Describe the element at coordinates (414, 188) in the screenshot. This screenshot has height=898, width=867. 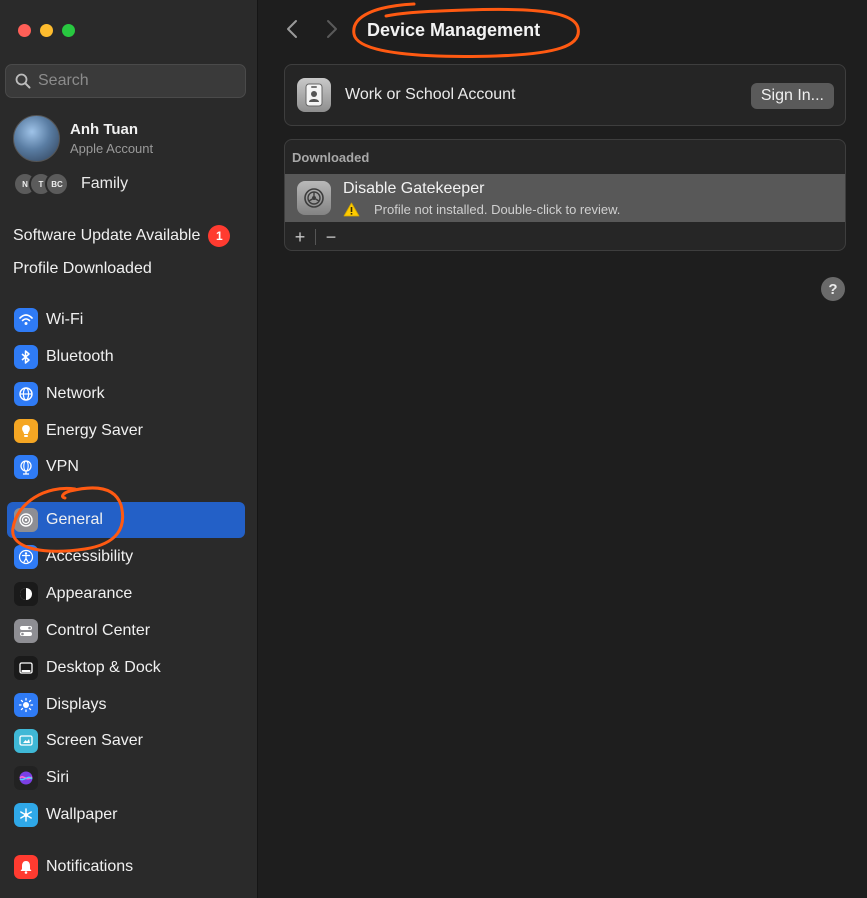
I see `profile-name: Disable Gatekeeper` at that location.